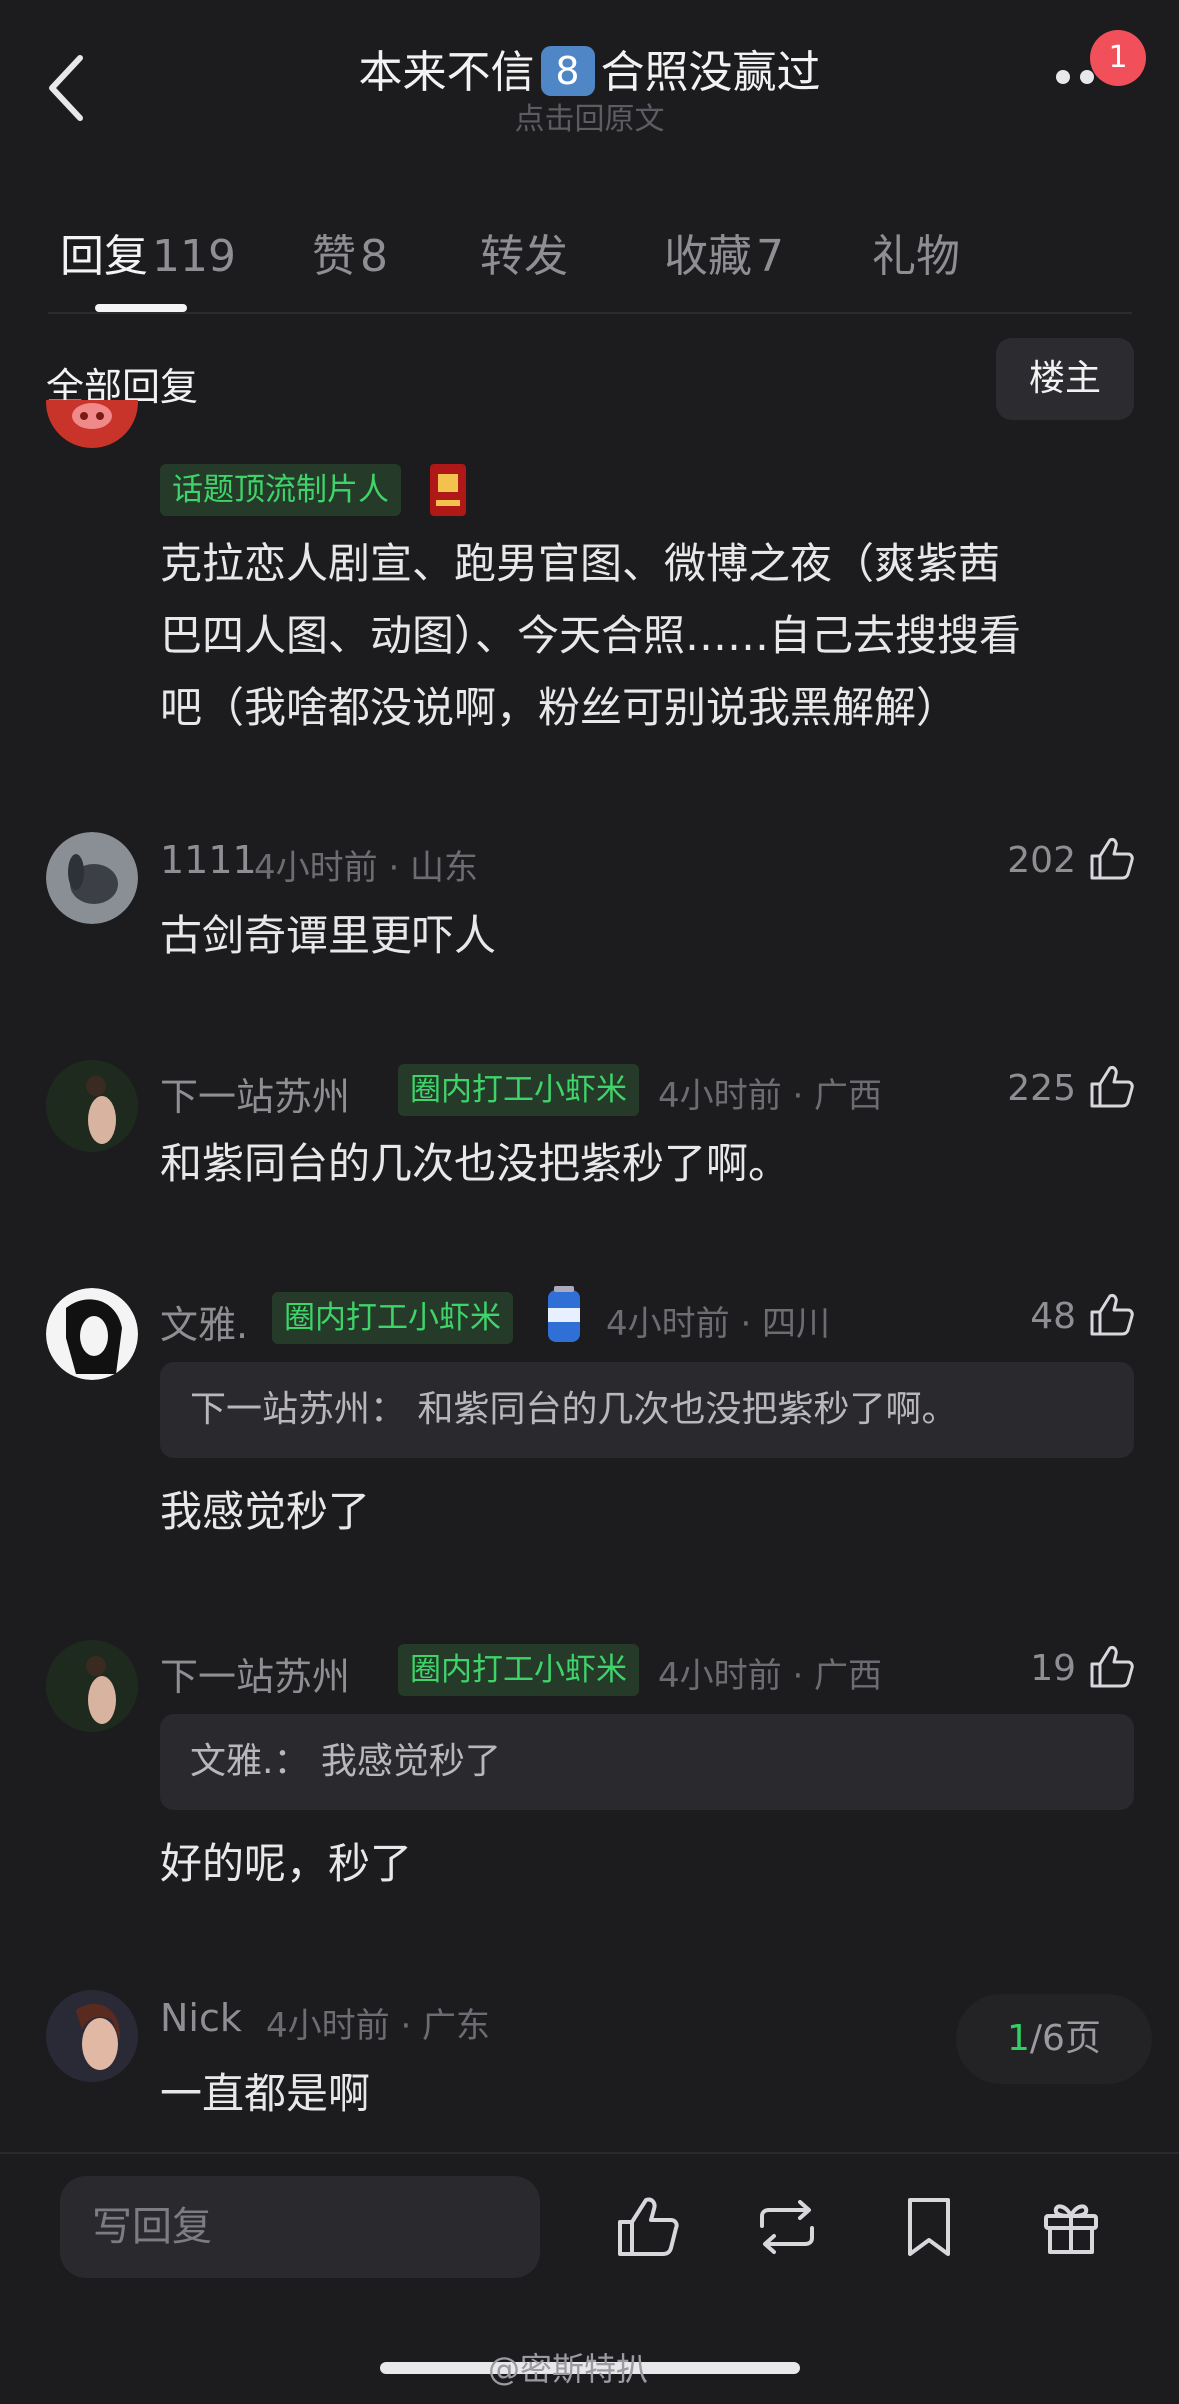  What do you see at coordinates (590, 313) in the screenshot?
I see `divider` at bounding box center [590, 313].